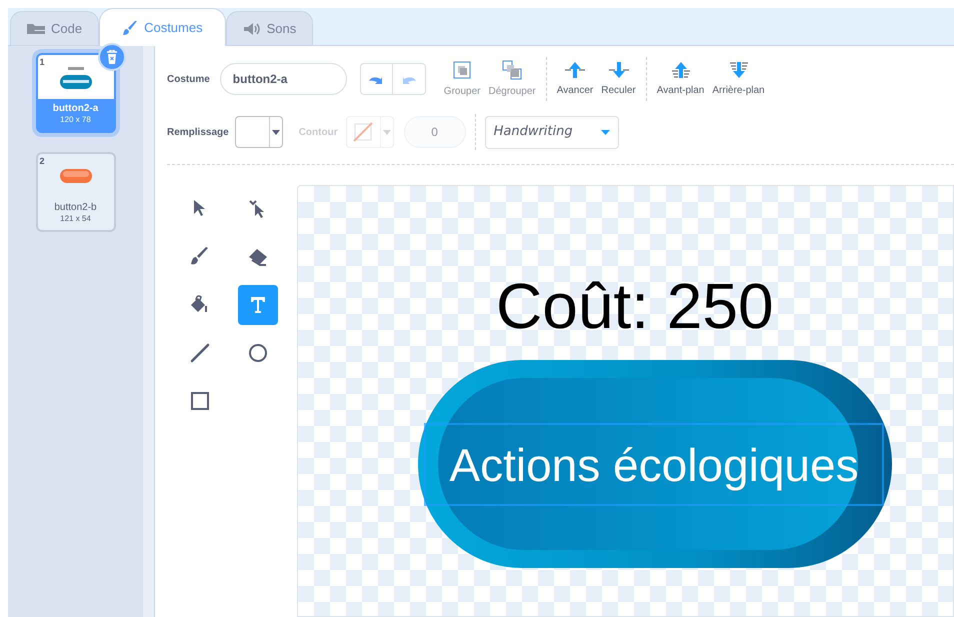  Describe the element at coordinates (318, 133) in the screenshot. I see `outline-label: Contour` at that location.